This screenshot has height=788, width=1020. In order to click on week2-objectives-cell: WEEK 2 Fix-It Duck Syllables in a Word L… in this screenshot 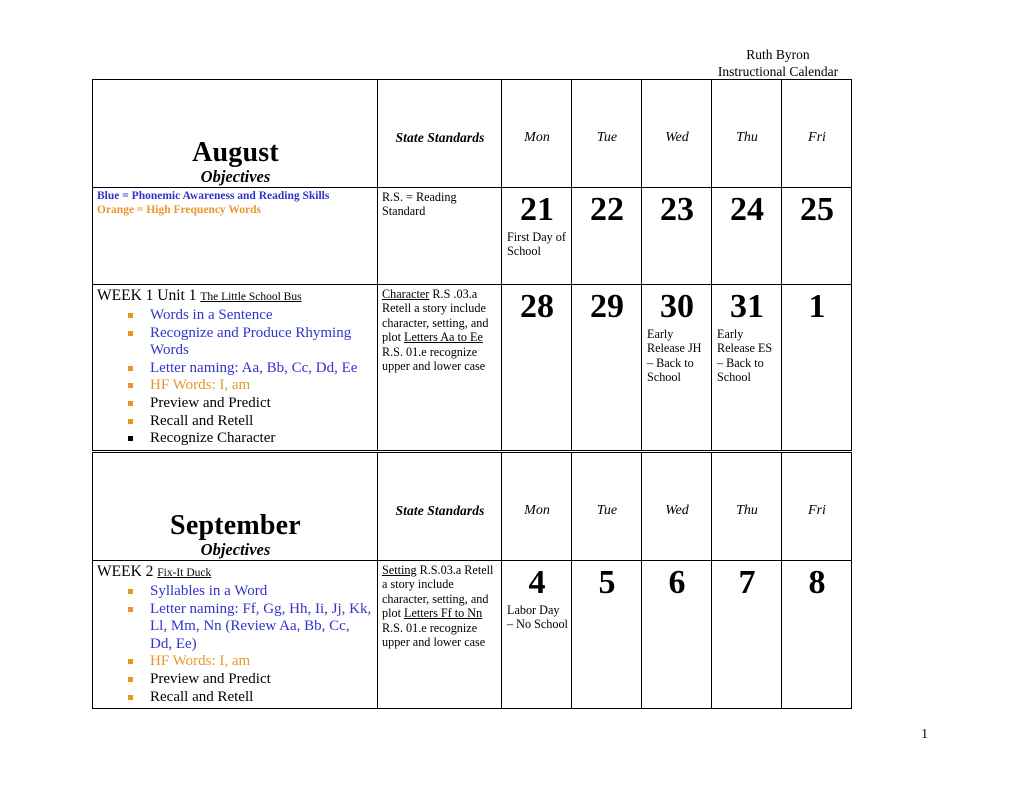, I will do `click(235, 634)`.